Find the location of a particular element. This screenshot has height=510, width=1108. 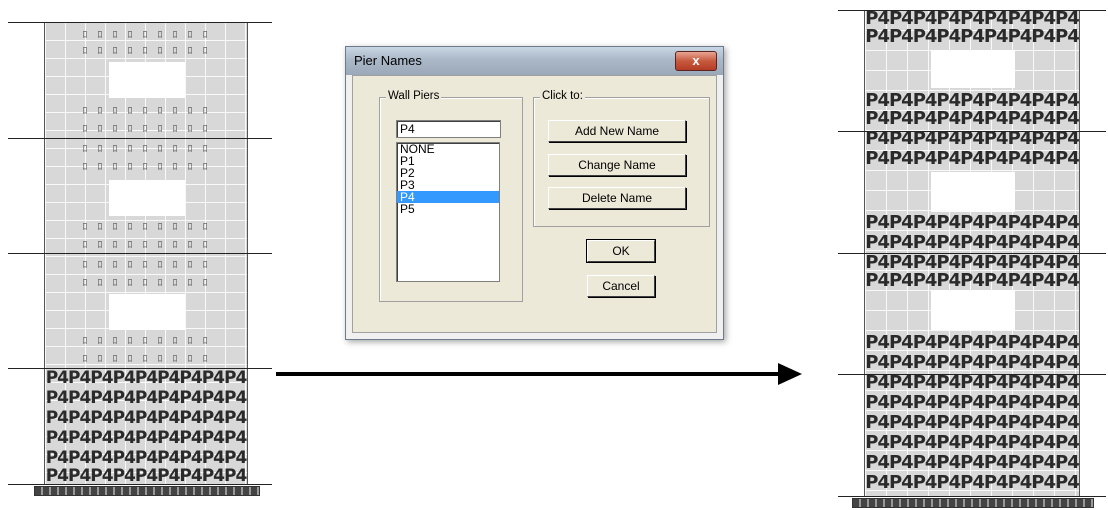

close-icon: x is located at coordinates (696, 60).